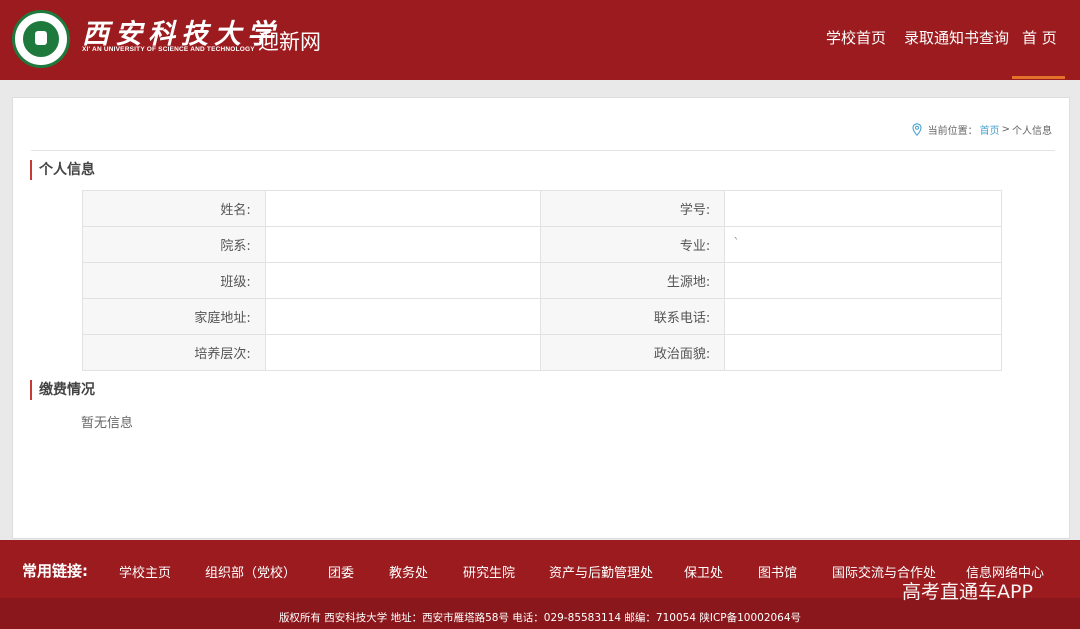 Image resolution: width=1080 pixels, height=629 pixels. I want to click on table-row: 姓名: 学号:, so click(542, 208).